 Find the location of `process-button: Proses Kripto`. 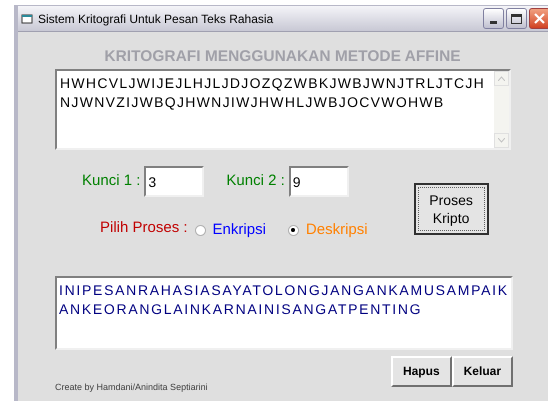

process-button: Proses Kripto is located at coordinates (451, 209).